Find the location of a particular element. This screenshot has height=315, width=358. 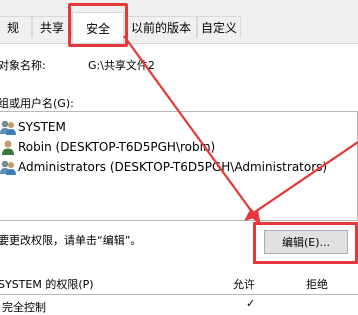

tab-label: 以前的版本 is located at coordinates (160, 28).